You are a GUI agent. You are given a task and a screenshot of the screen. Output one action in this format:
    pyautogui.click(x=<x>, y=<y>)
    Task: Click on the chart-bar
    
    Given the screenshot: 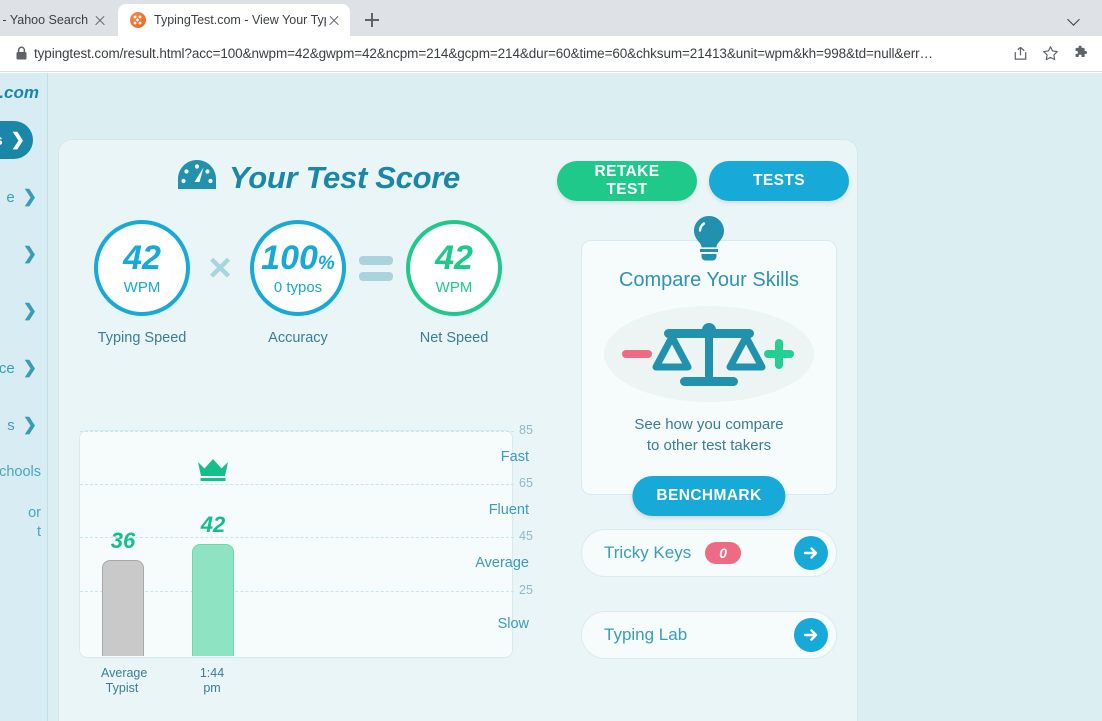 What is the action you would take?
    pyautogui.click(x=123, y=608)
    